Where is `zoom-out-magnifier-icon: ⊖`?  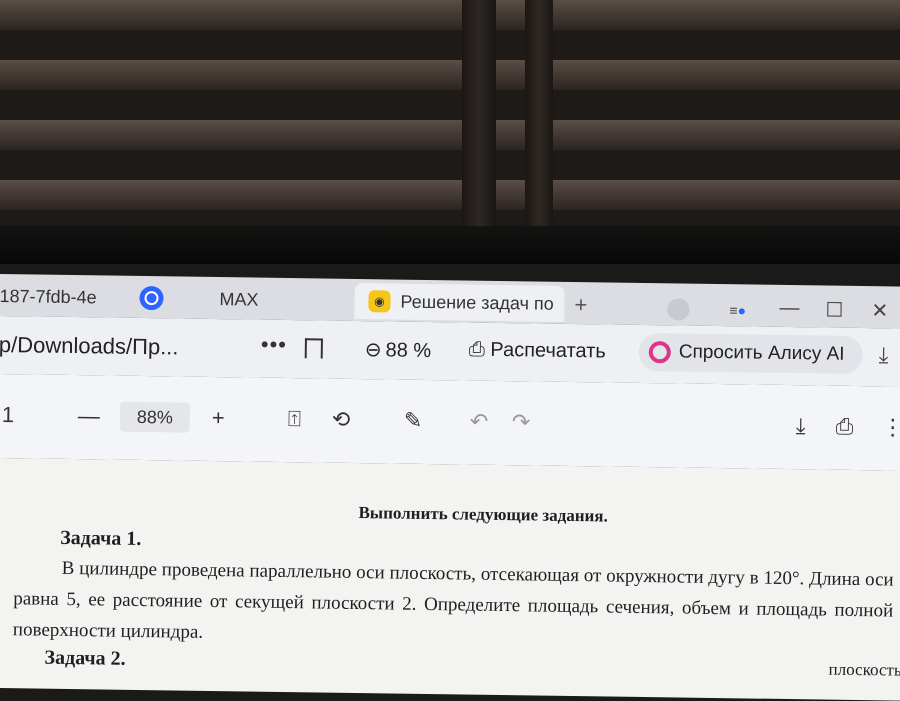 zoom-out-magnifier-icon: ⊖ is located at coordinates (373, 350).